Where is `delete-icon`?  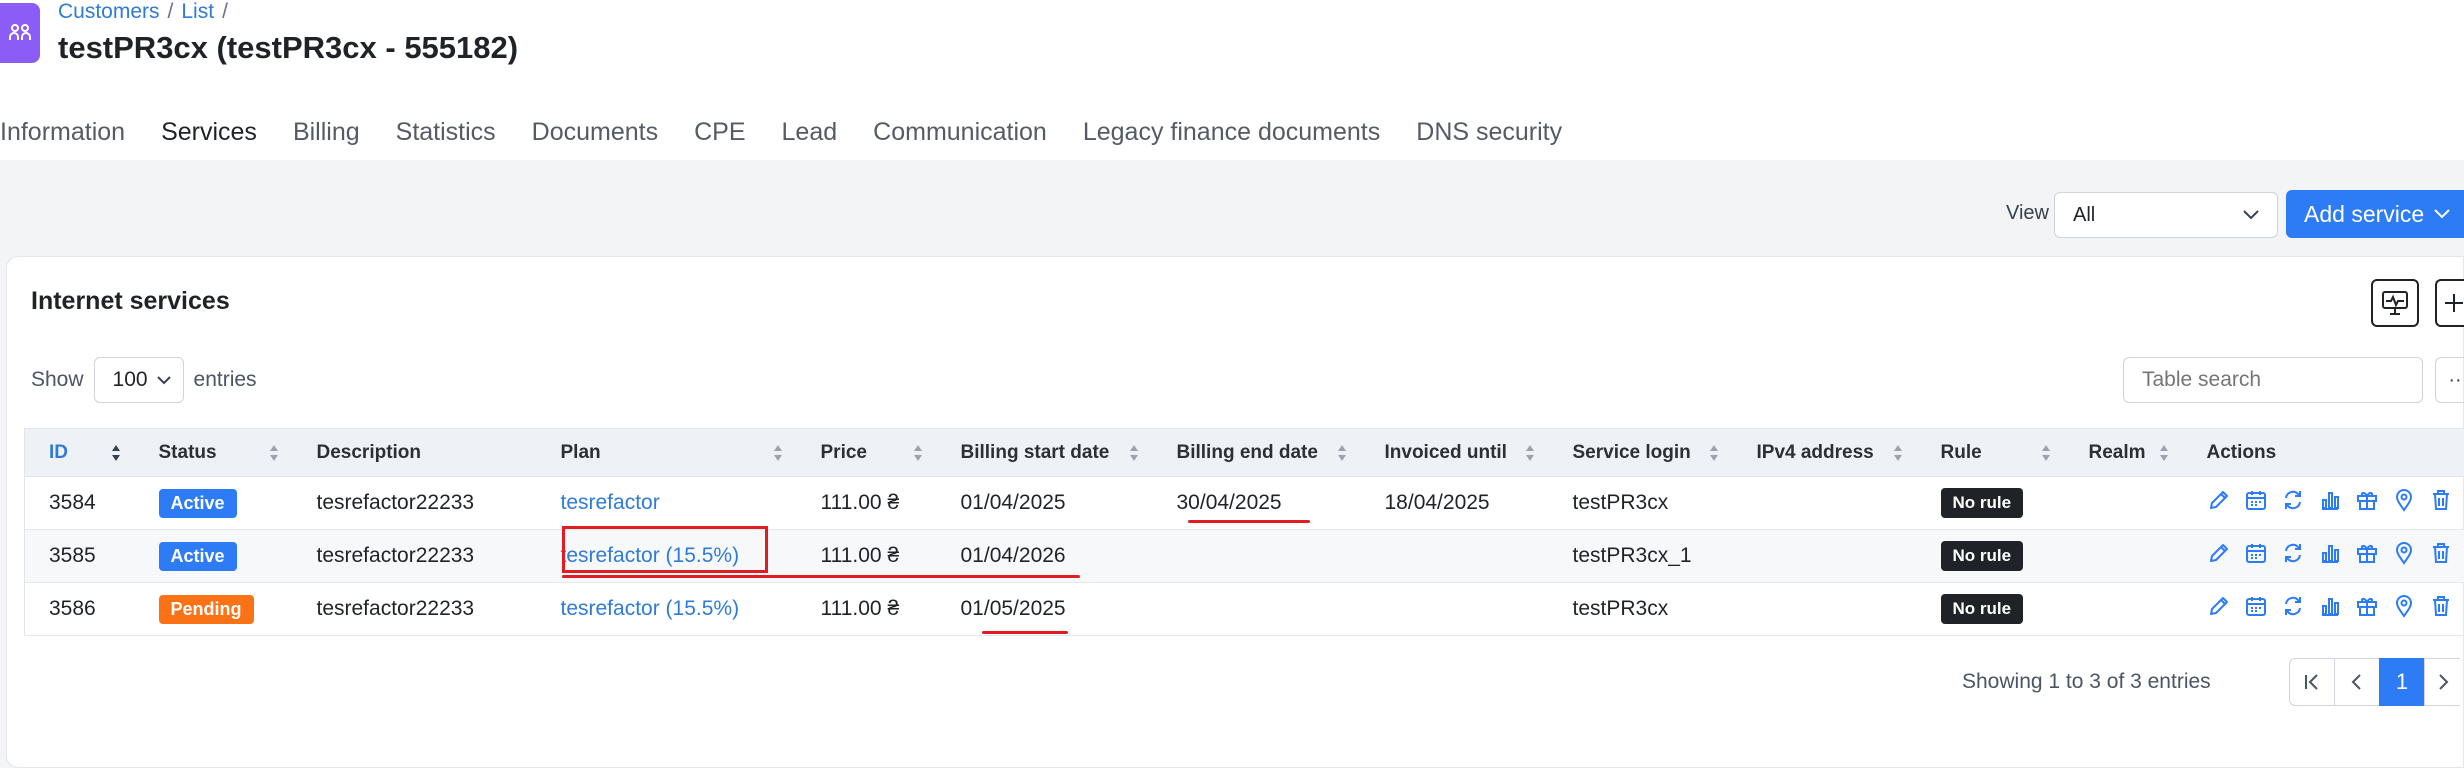 delete-icon is located at coordinates (2440, 606).